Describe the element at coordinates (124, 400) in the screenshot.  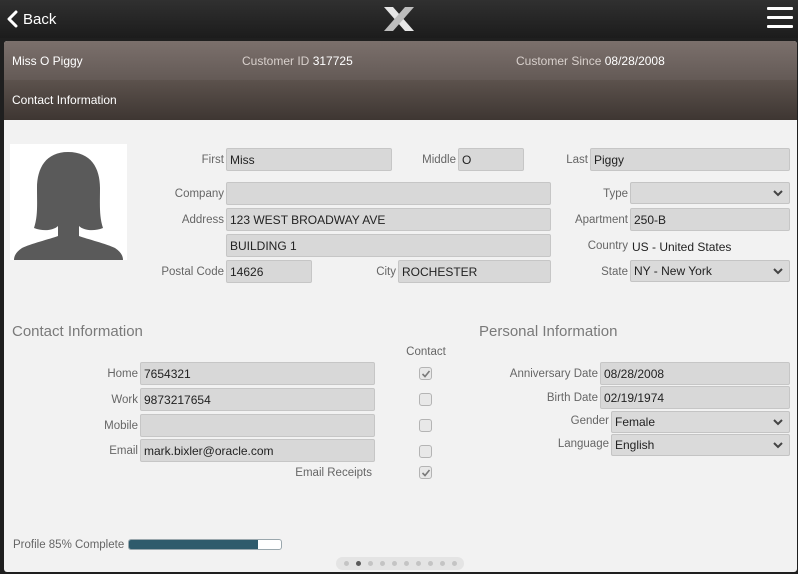
I see `work-phone-label: Work` at that location.